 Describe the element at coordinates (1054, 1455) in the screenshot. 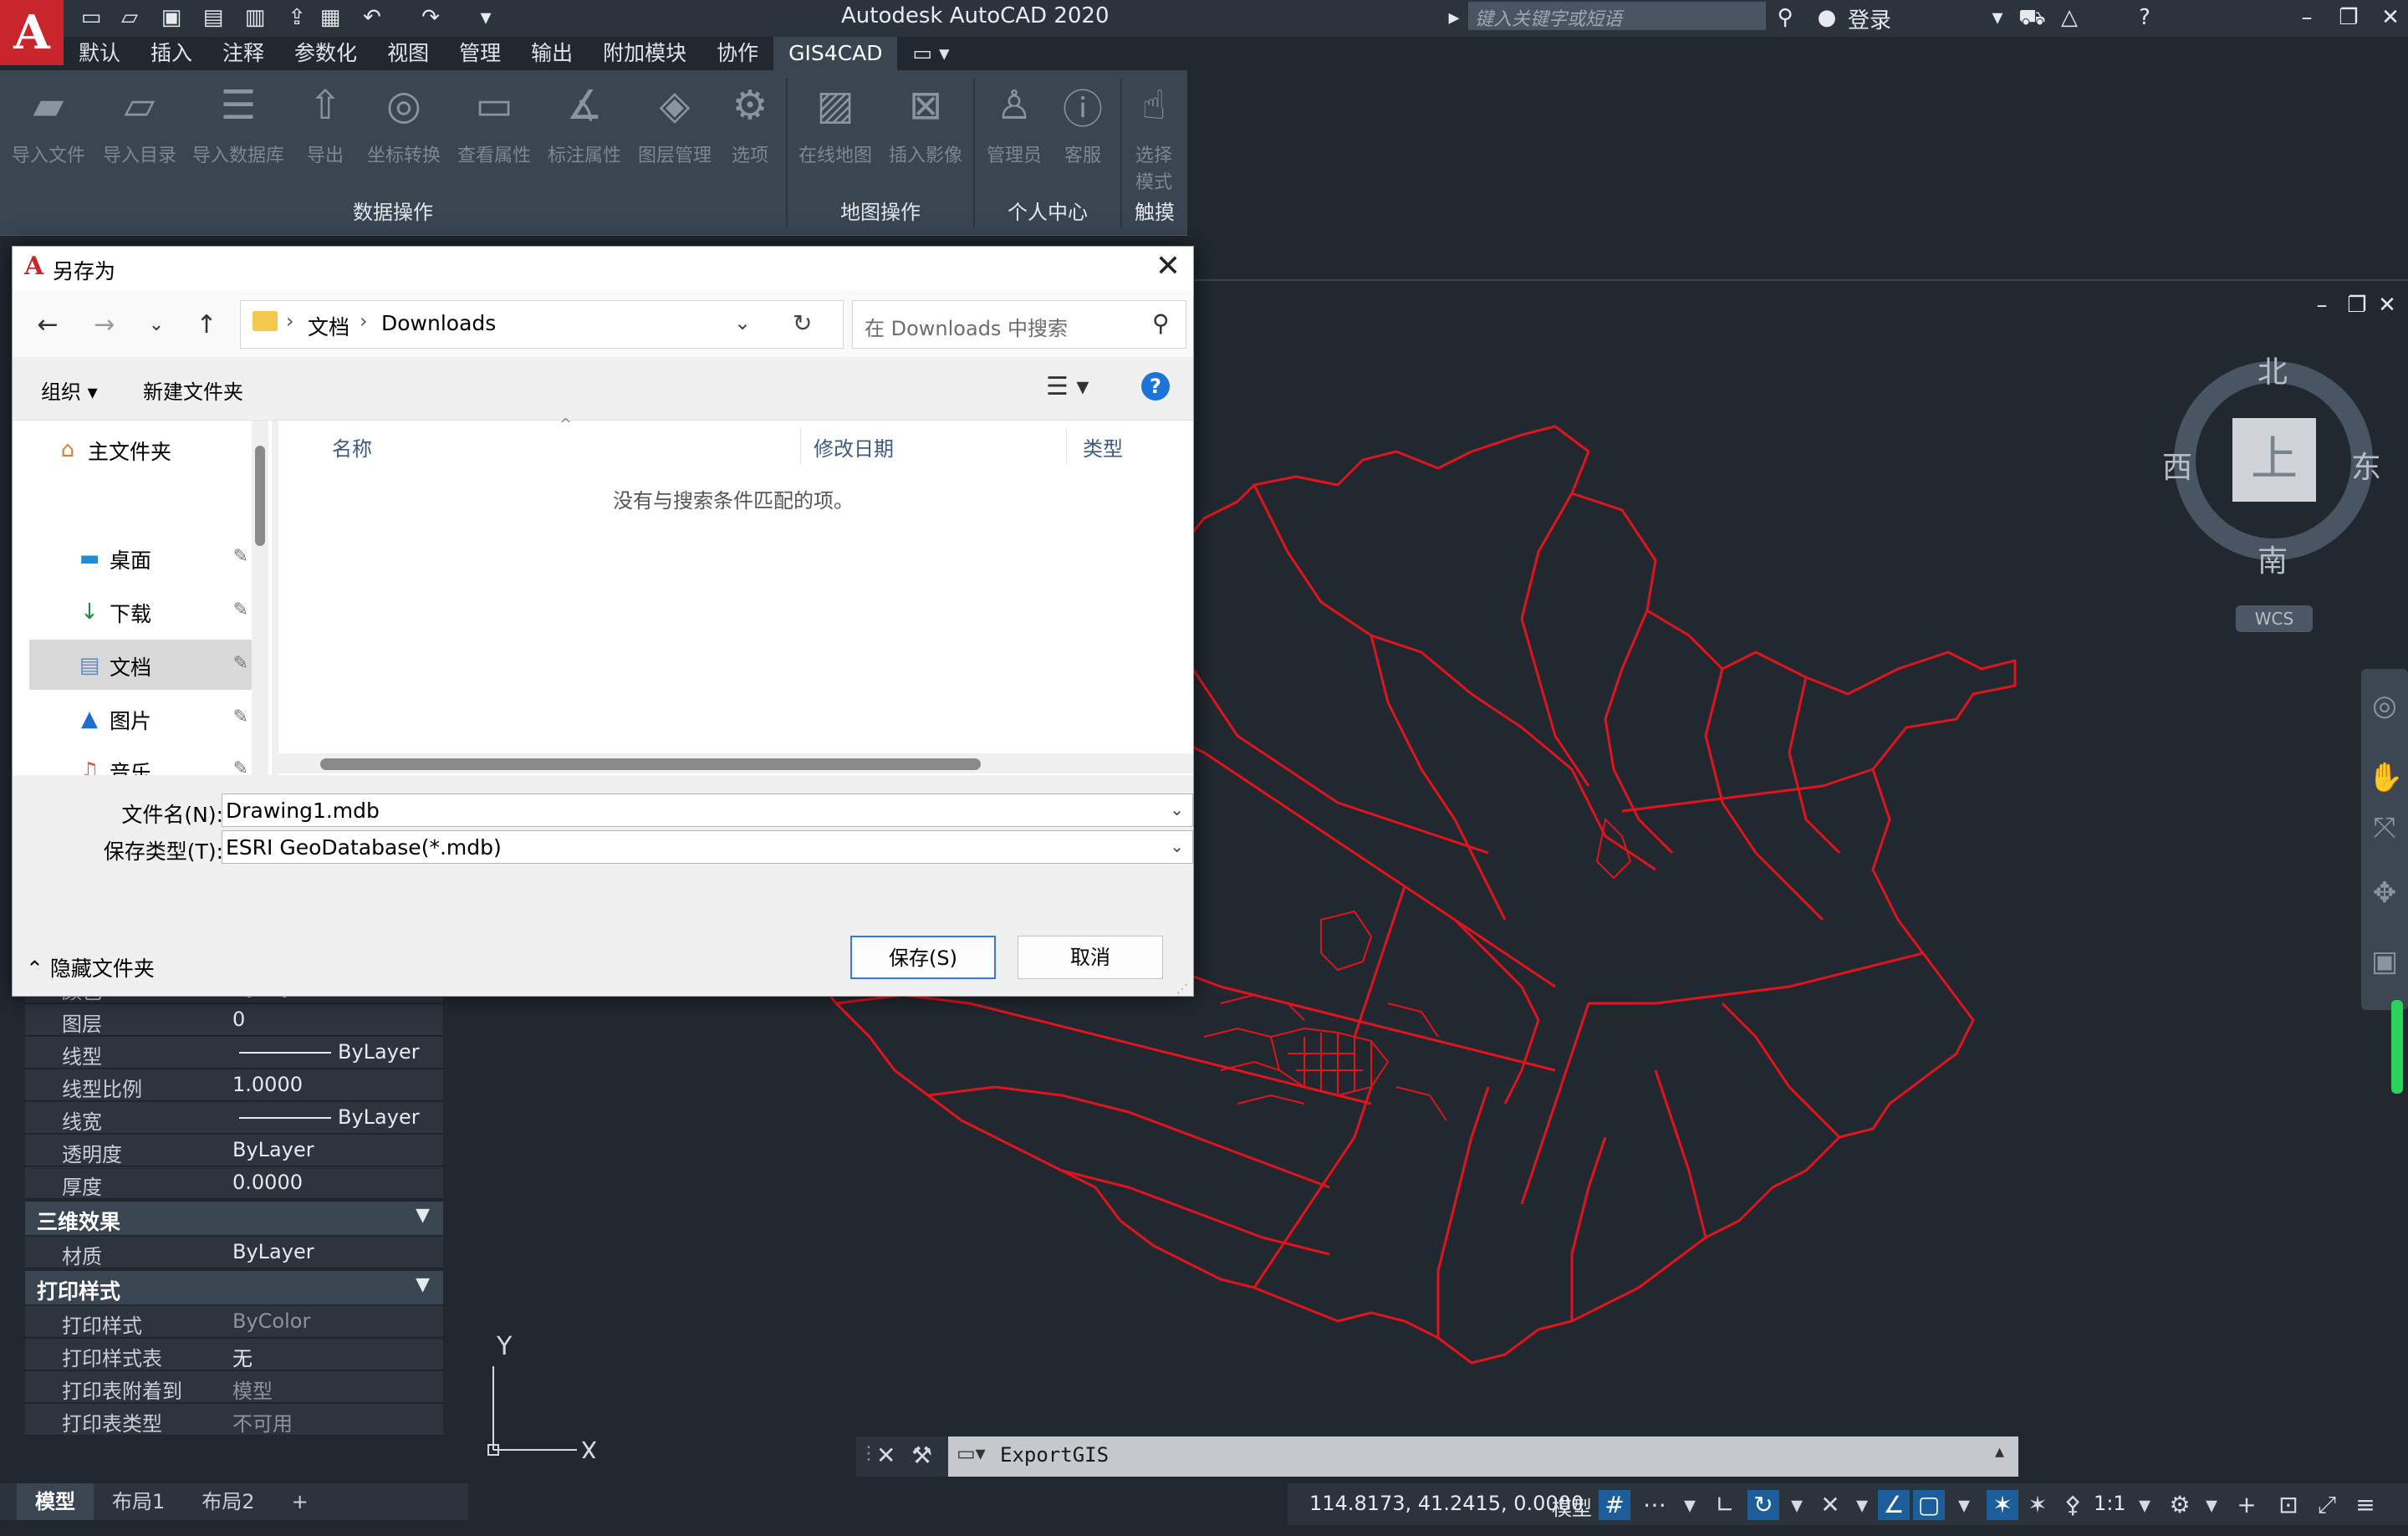

I see `command-input: ExportGIS` at that location.